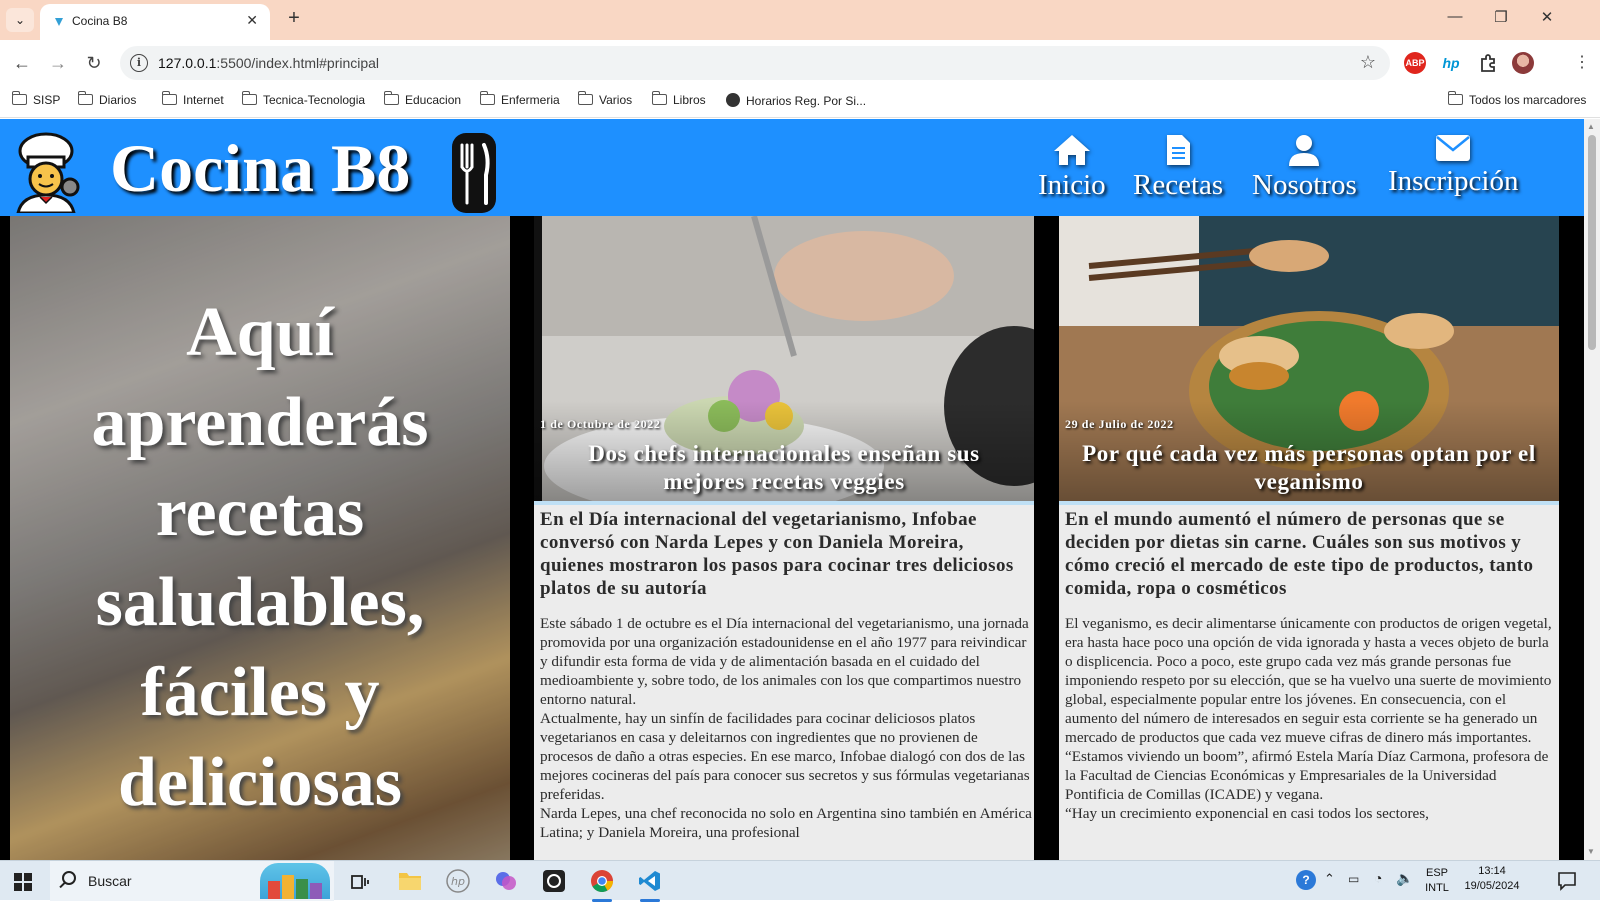 The image size is (1600, 902). Describe the element at coordinates (410, 882) in the screenshot. I see `file-explorer-icon` at that location.